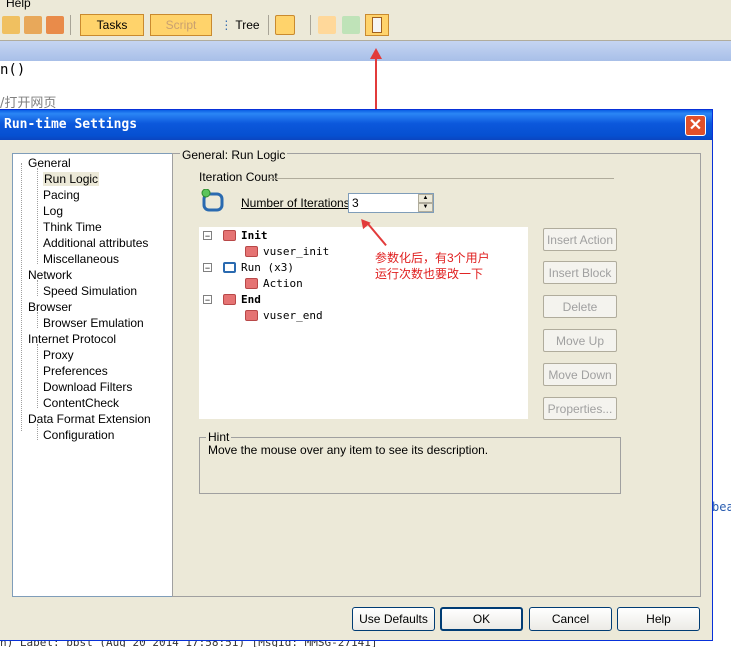 This screenshot has width=731, height=647. I want to click on annotation-line-1: 参数化后，有3个用户, so click(432, 258).